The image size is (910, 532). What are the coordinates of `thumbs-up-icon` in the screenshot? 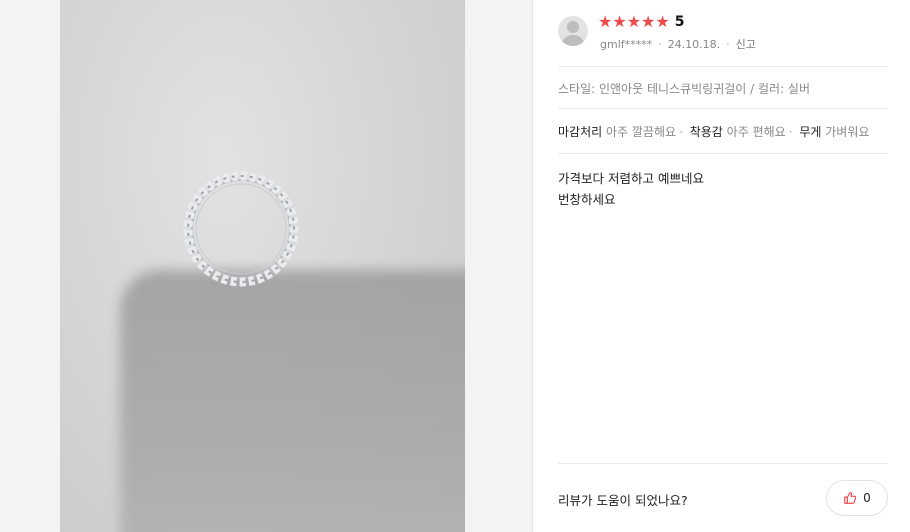 It's located at (850, 498).